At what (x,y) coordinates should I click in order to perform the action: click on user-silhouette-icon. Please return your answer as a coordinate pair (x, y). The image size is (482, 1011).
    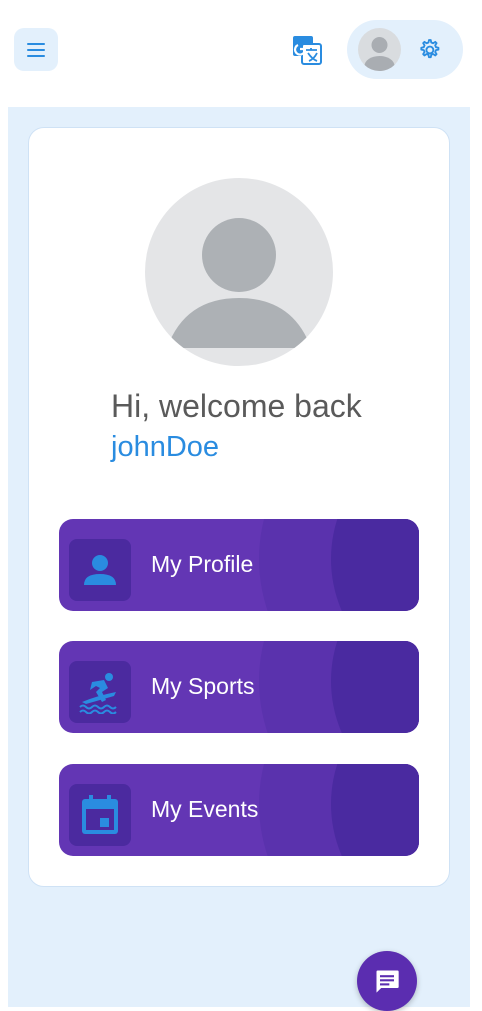
    Looking at the image, I should click on (239, 283).